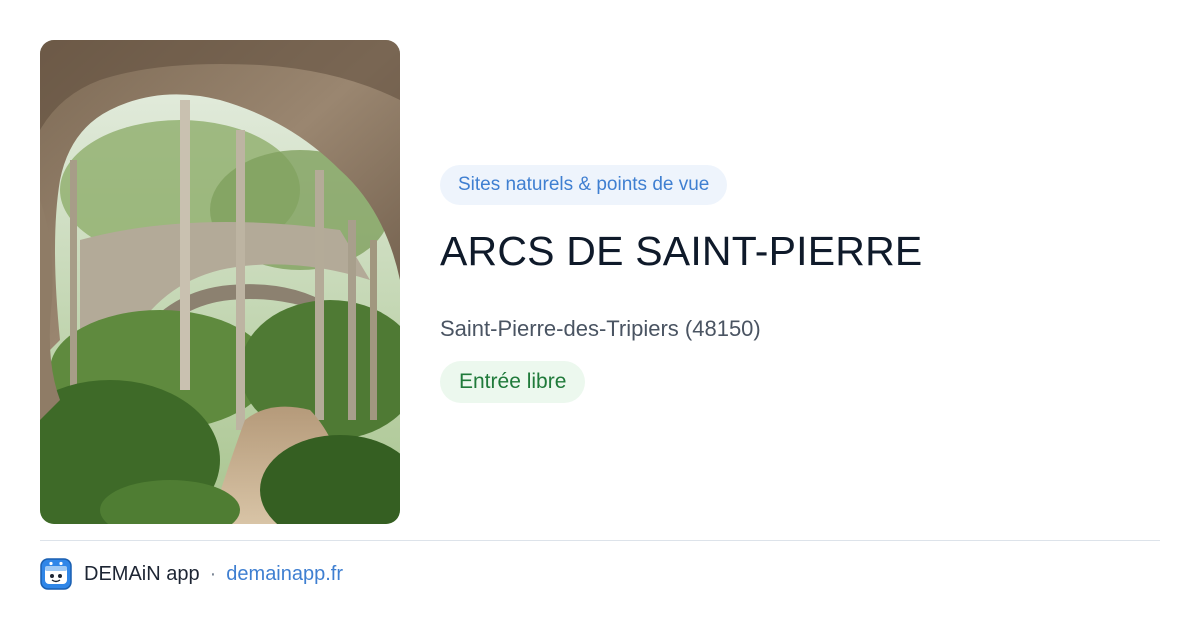 The width and height of the screenshot is (1200, 630). Describe the element at coordinates (142, 573) in the screenshot. I see `app-name: DEMAiN app` at that location.